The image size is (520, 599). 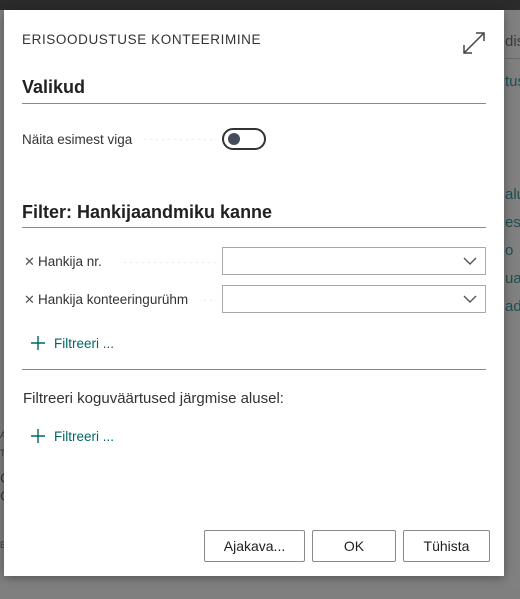 I want to click on totals-filter-caption: Filtreeri koguväärtused järgmise alusel:, so click(x=153, y=398).